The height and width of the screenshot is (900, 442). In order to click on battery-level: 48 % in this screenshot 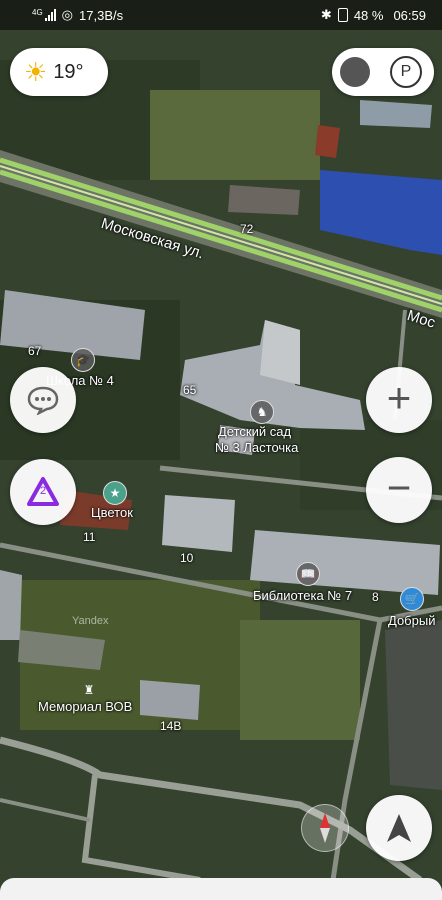, I will do `click(368, 15)`.